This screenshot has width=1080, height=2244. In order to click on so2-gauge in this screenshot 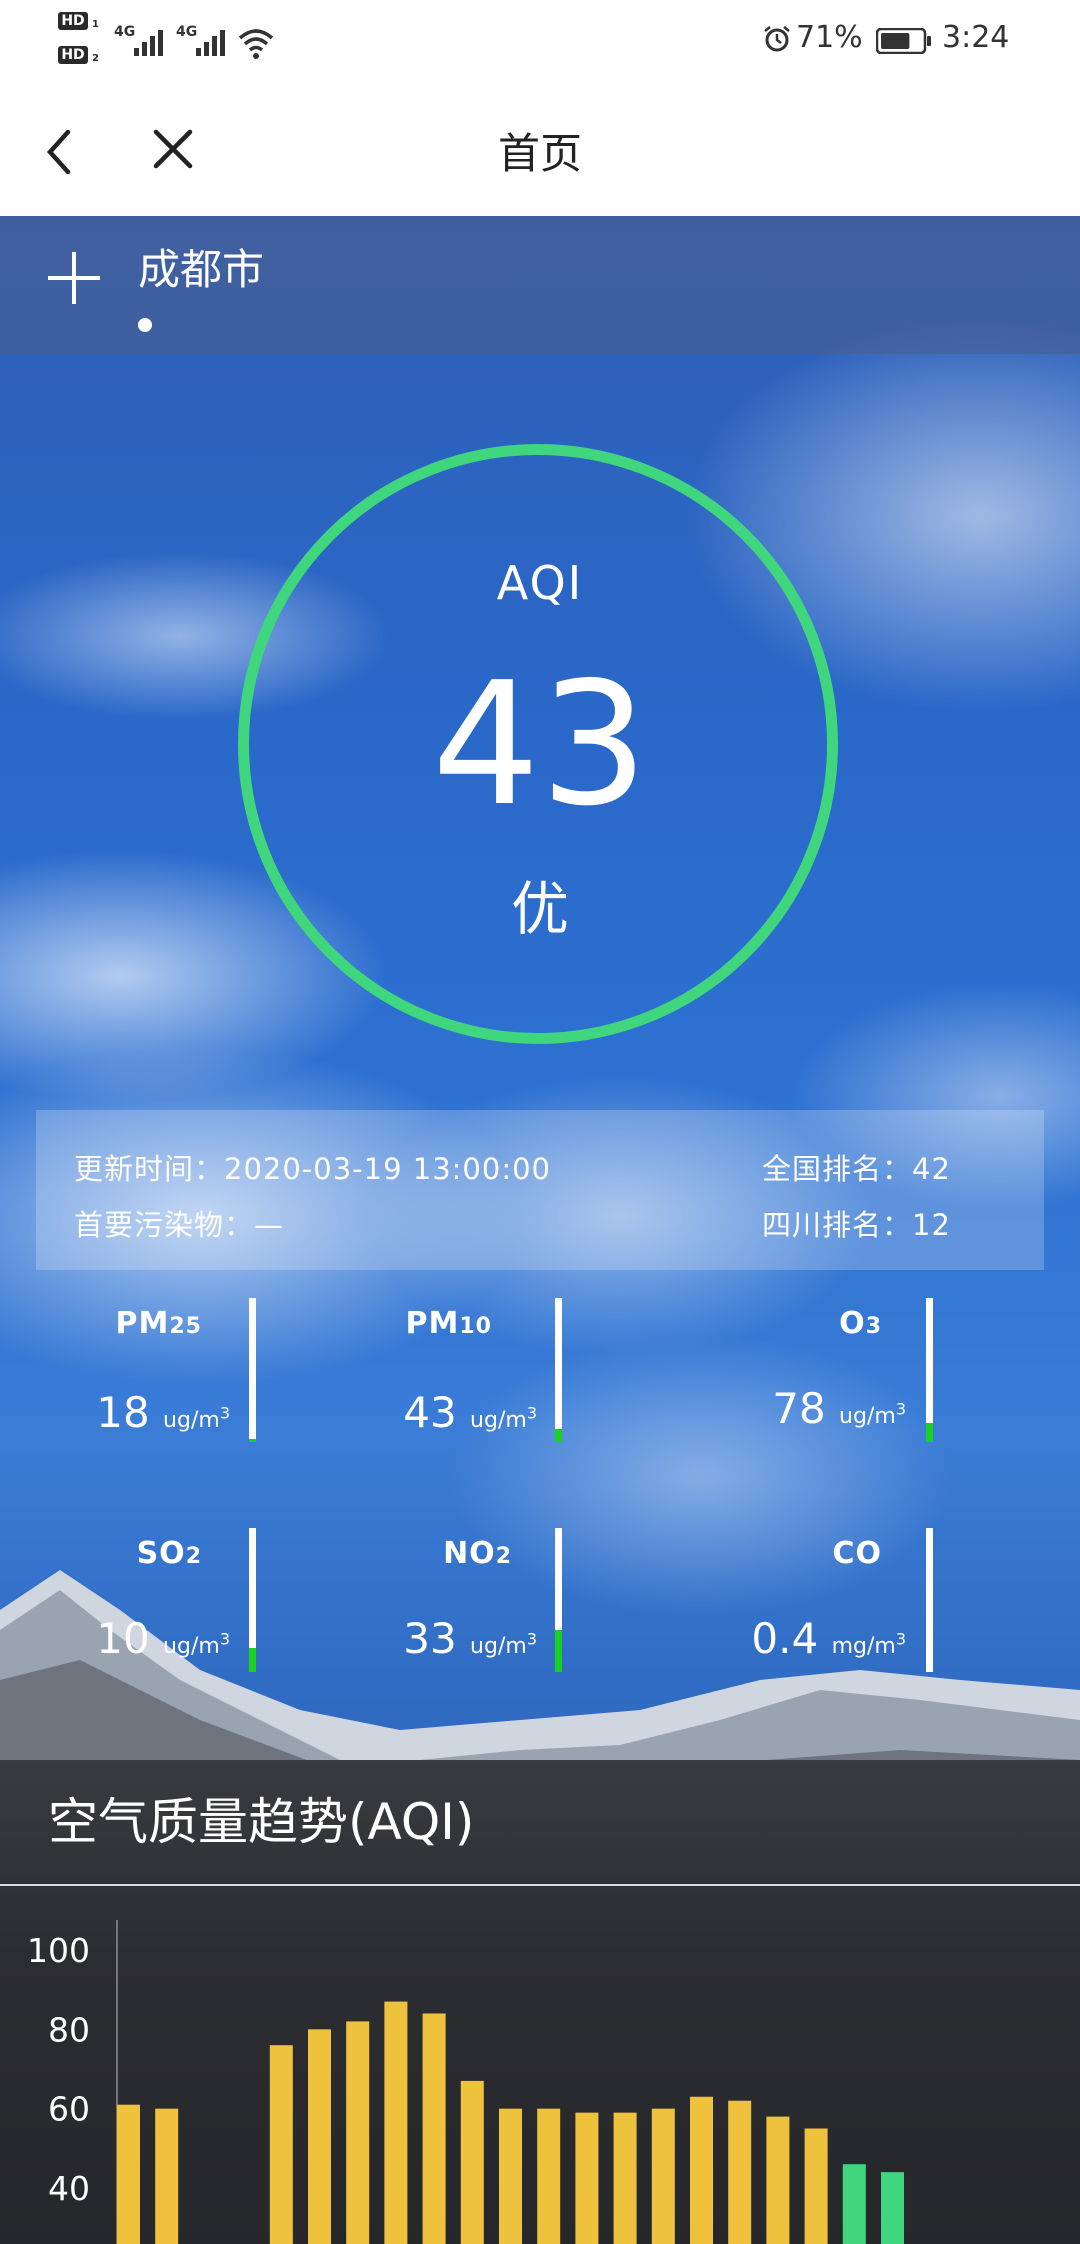, I will do `click(252, 1600)`.